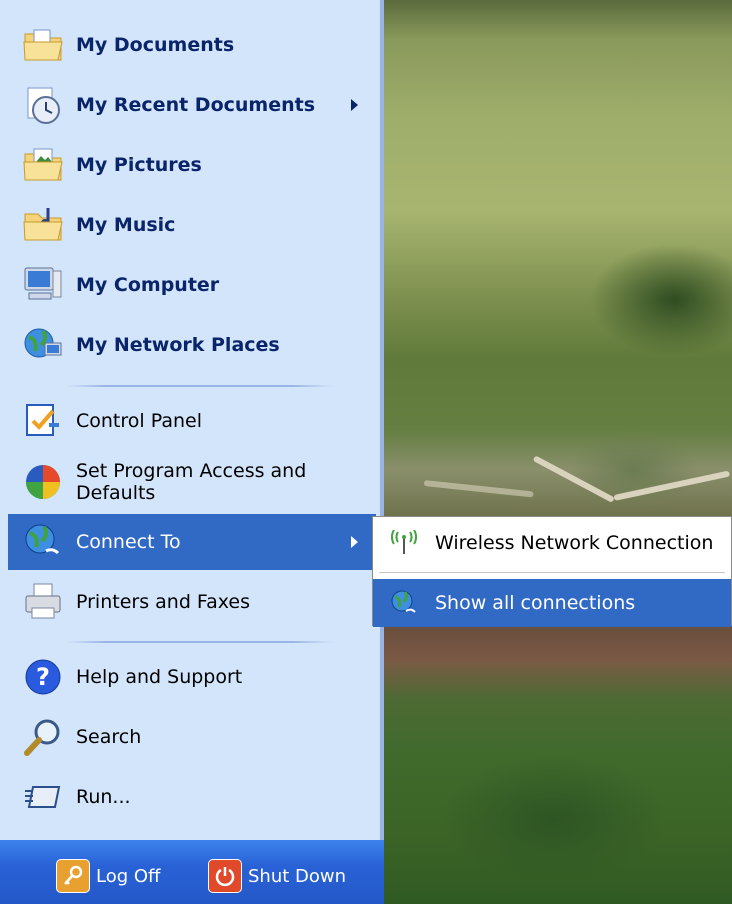  I want to click on wireless-icon, so click(404, 543).